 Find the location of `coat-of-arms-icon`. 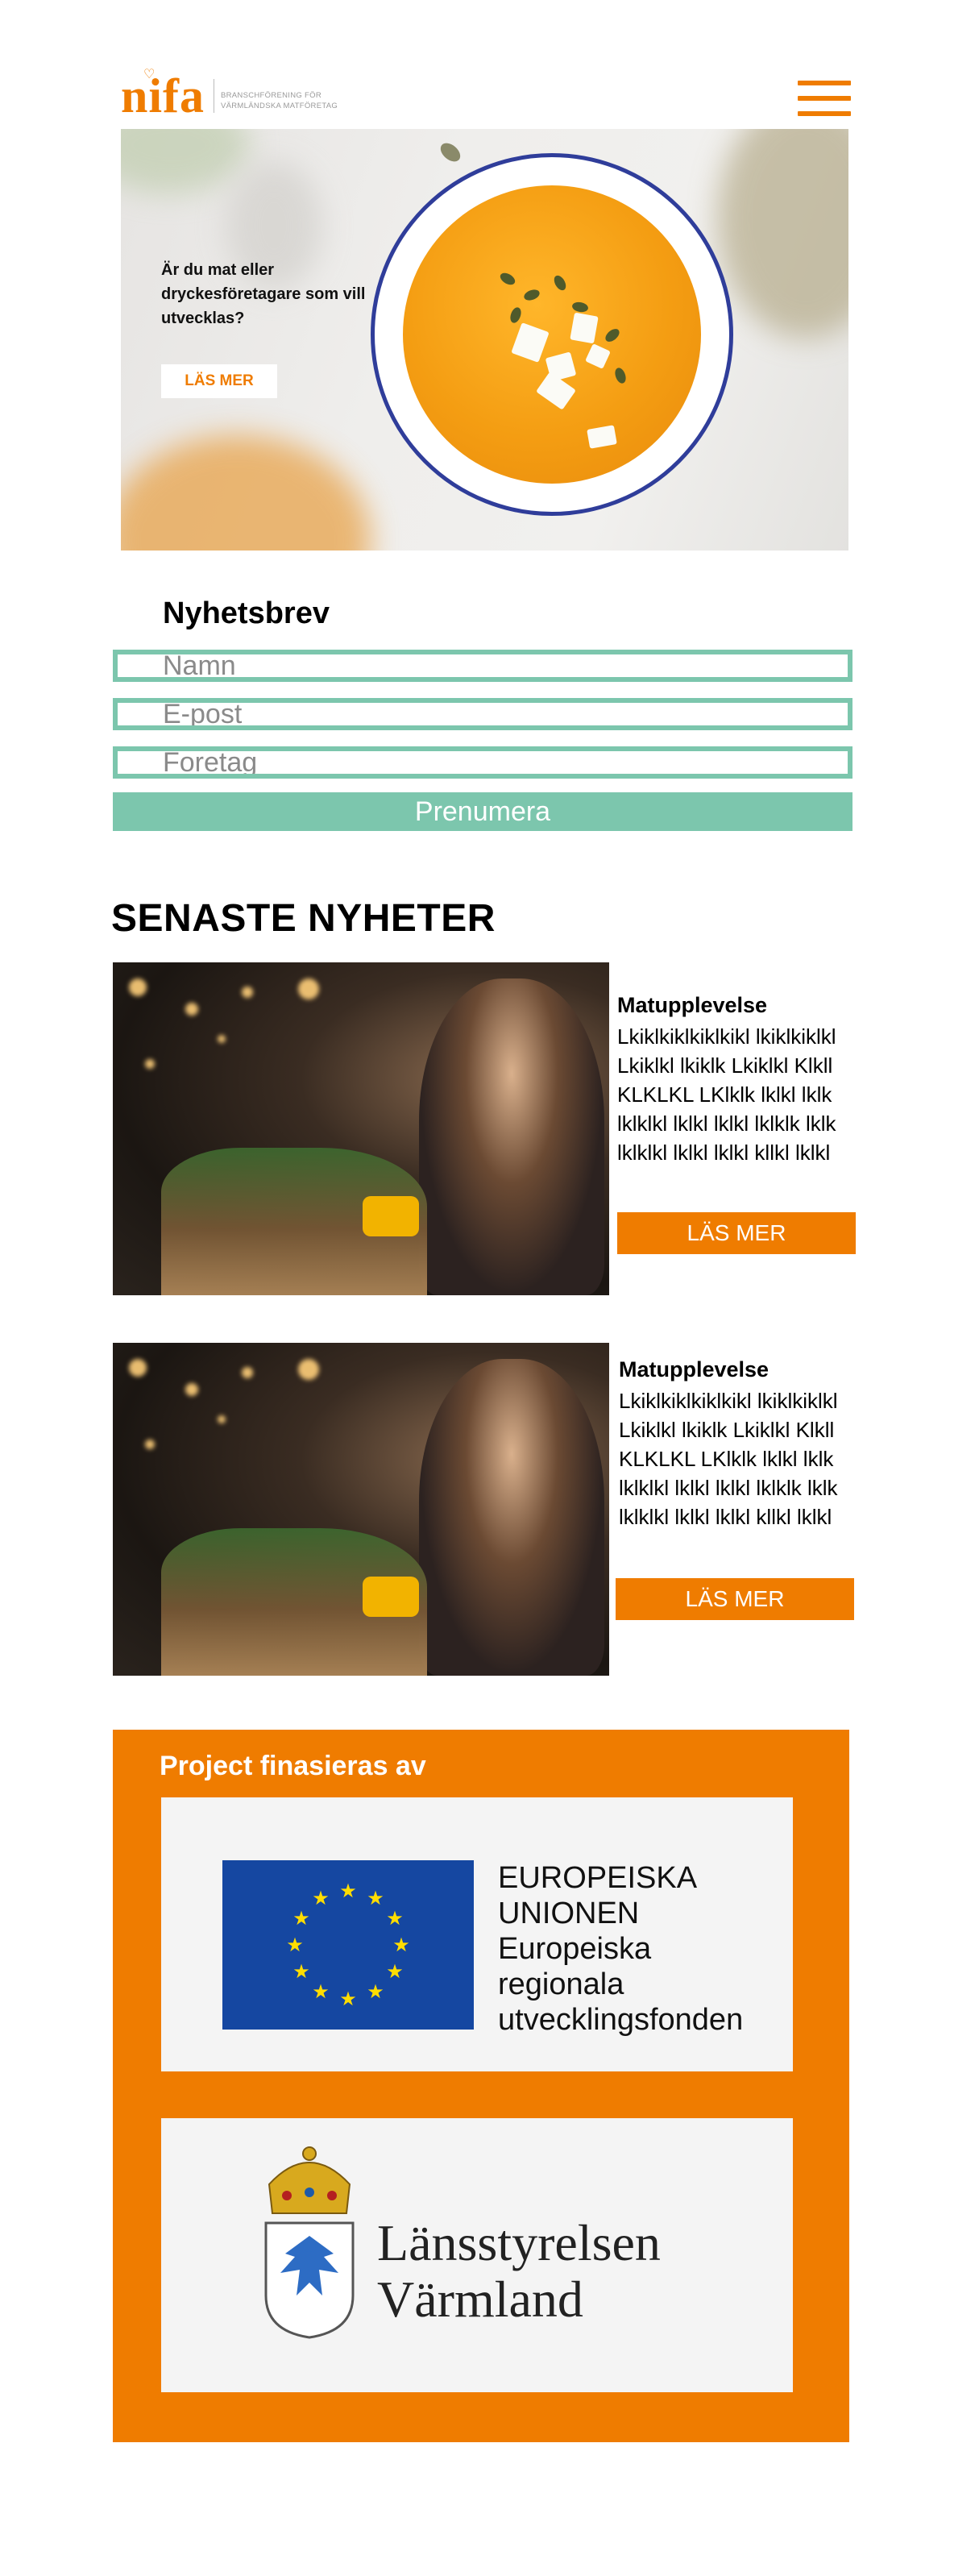

coat-of-arms-icon is located at coordinates (309, 2242).